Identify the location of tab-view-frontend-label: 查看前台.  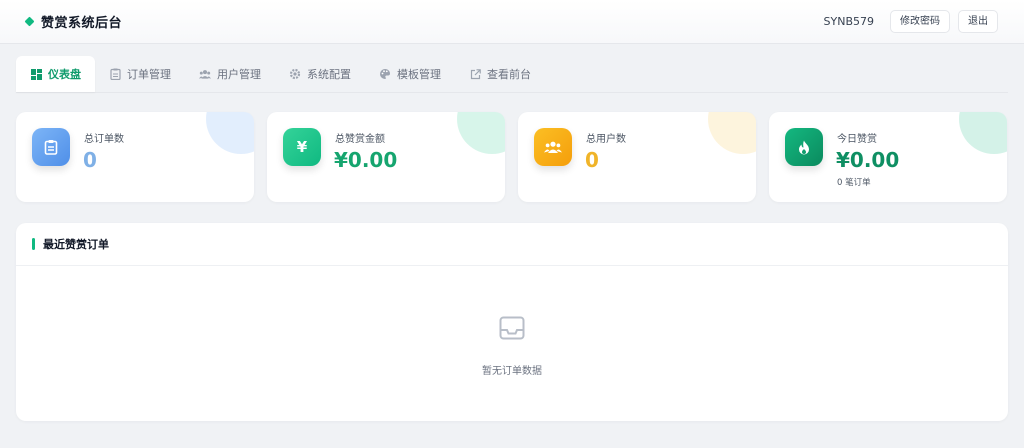
(509, 74).